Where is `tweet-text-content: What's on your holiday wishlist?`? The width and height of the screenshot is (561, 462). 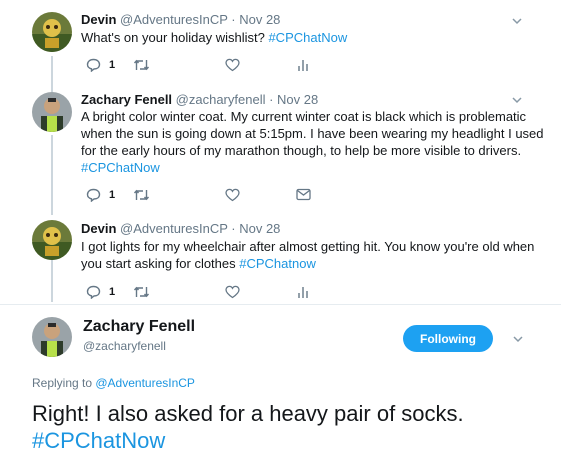 tweet-text-content: What's on your holiday wishlist? is located at coordinates (175, 37).